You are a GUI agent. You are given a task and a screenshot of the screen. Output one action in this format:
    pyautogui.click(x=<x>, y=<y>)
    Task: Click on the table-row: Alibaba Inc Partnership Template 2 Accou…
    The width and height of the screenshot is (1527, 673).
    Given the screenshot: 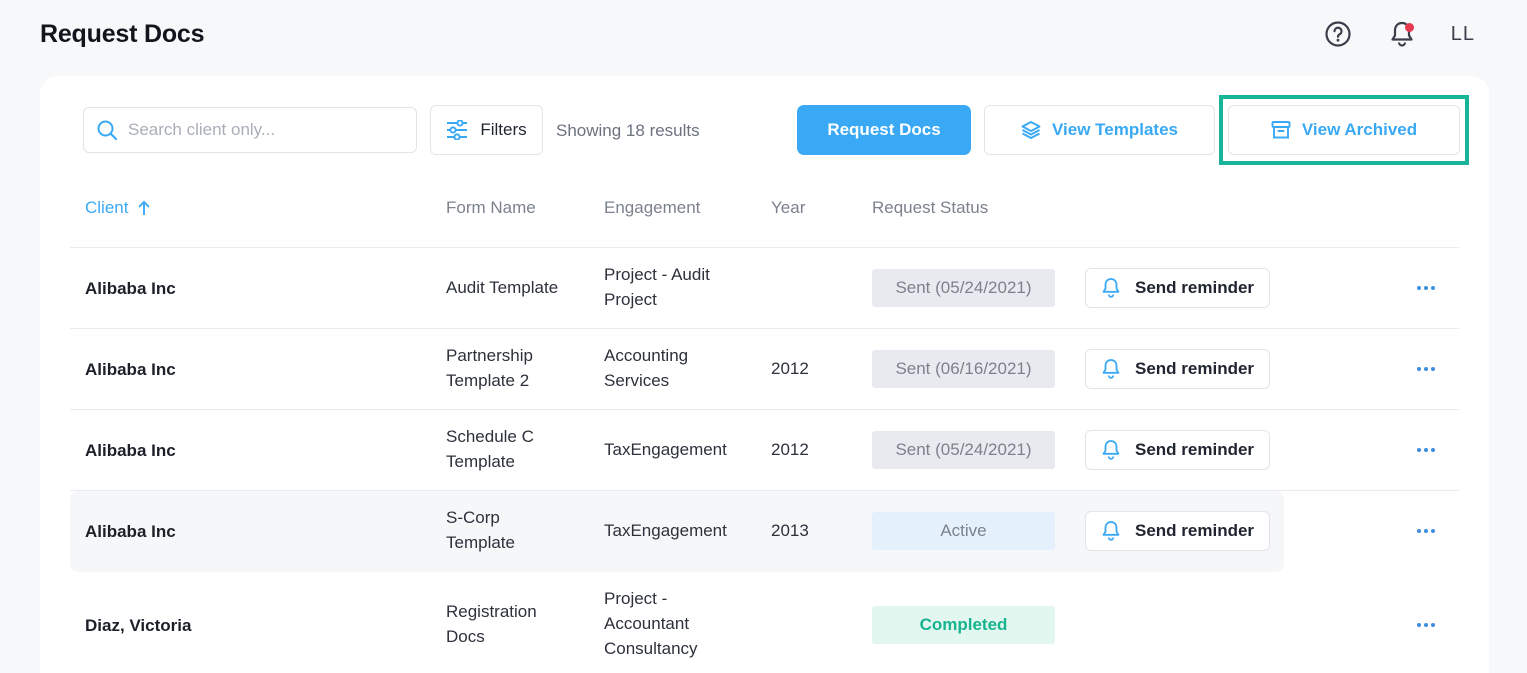 What is the action you would take?
    pyautogui.click(x=764, y=369)
    